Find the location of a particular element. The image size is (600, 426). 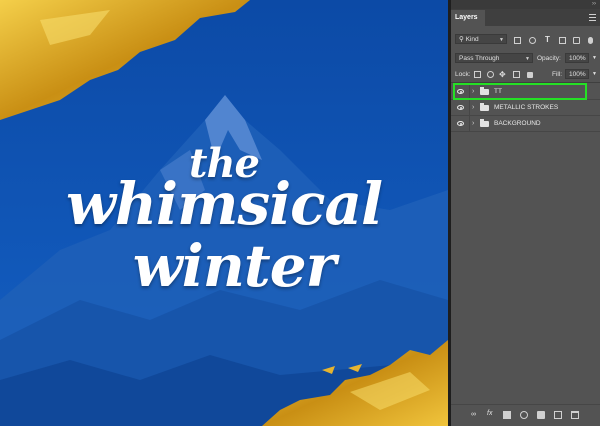

new-layer-icon is located at coordinates (558, 415).